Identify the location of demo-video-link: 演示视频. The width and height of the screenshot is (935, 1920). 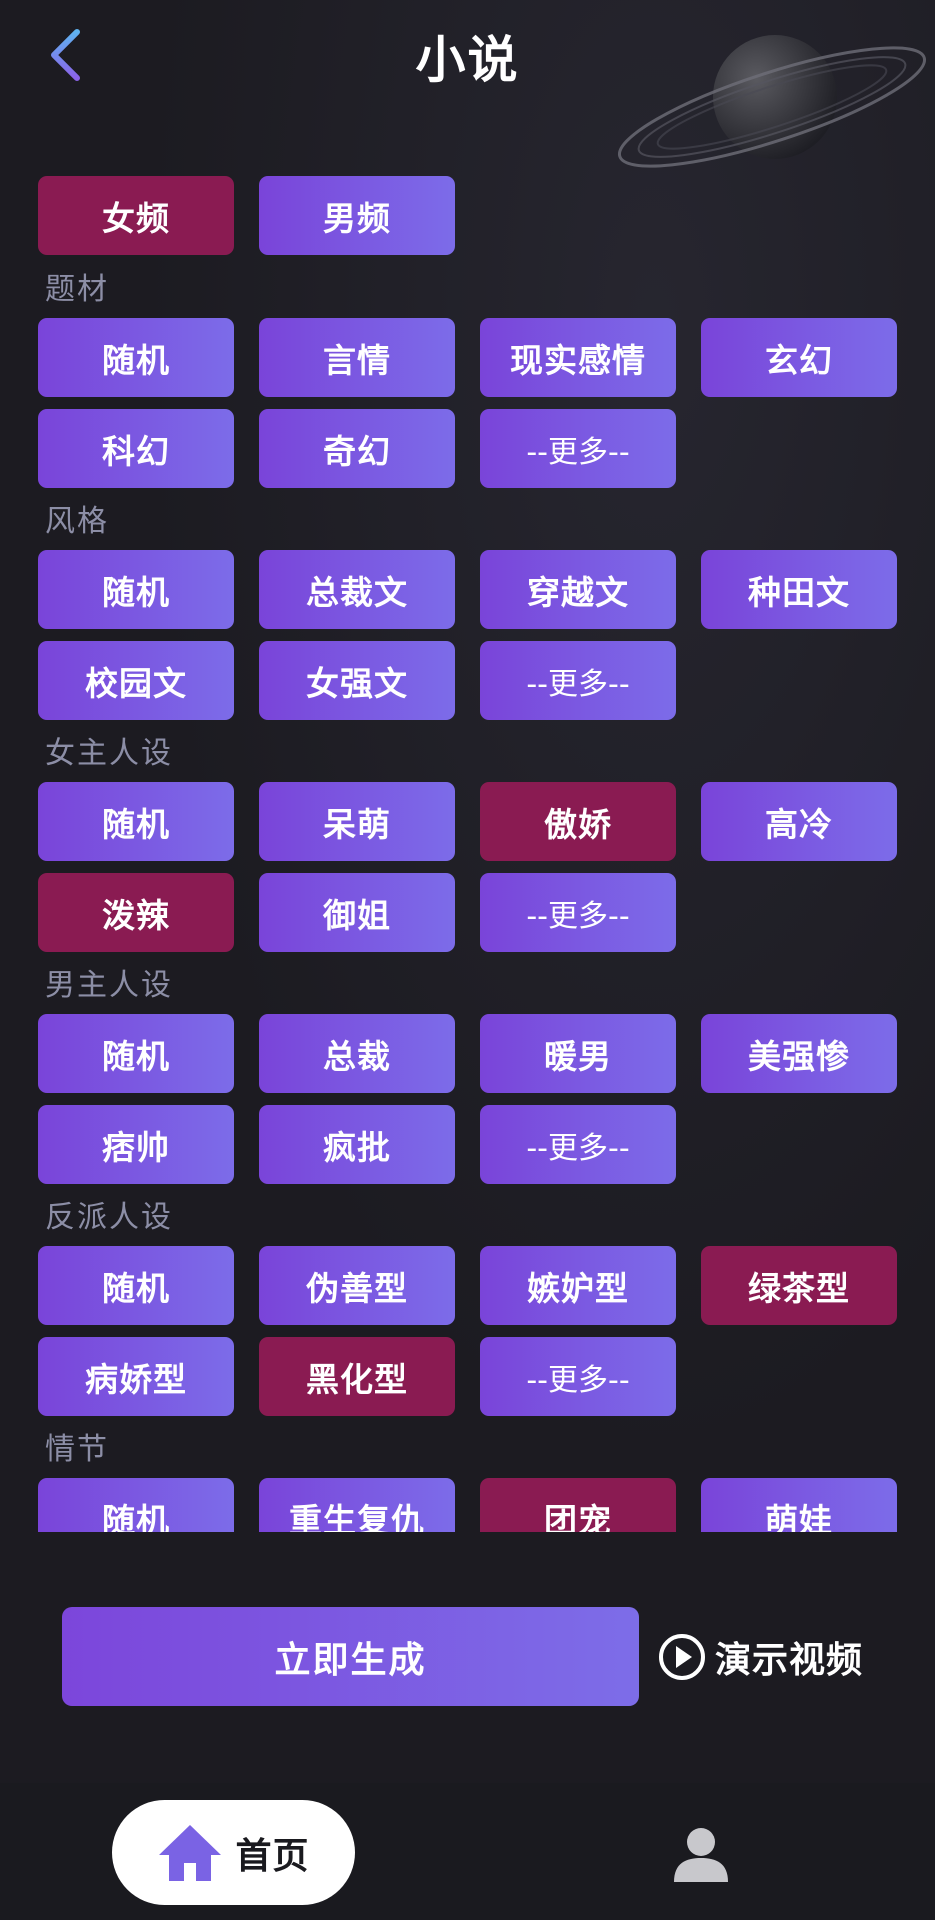
(760, 1657).